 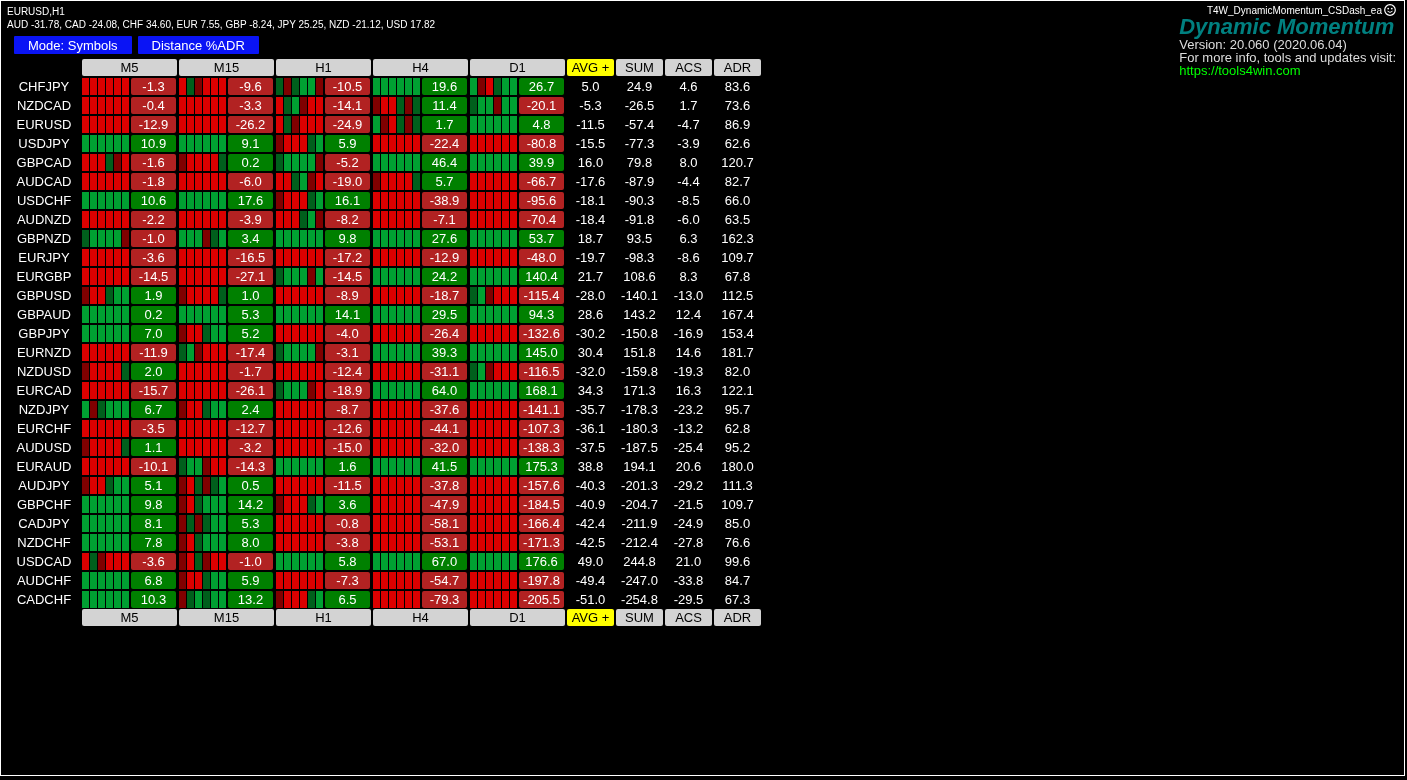 I want to click on momentum-value: 67.0, so click(x=444, y=561).